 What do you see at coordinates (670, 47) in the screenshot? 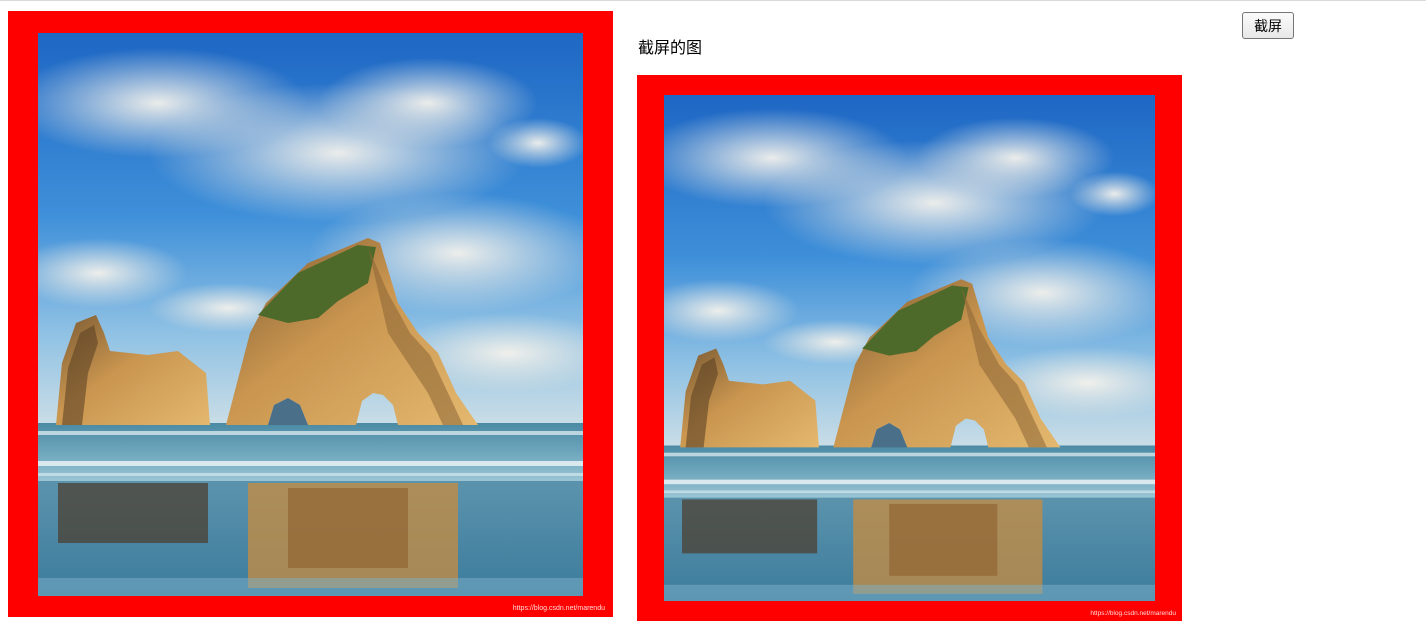
I see `screenshot-caption: 截屏的图` at bounding box center [670, 47].